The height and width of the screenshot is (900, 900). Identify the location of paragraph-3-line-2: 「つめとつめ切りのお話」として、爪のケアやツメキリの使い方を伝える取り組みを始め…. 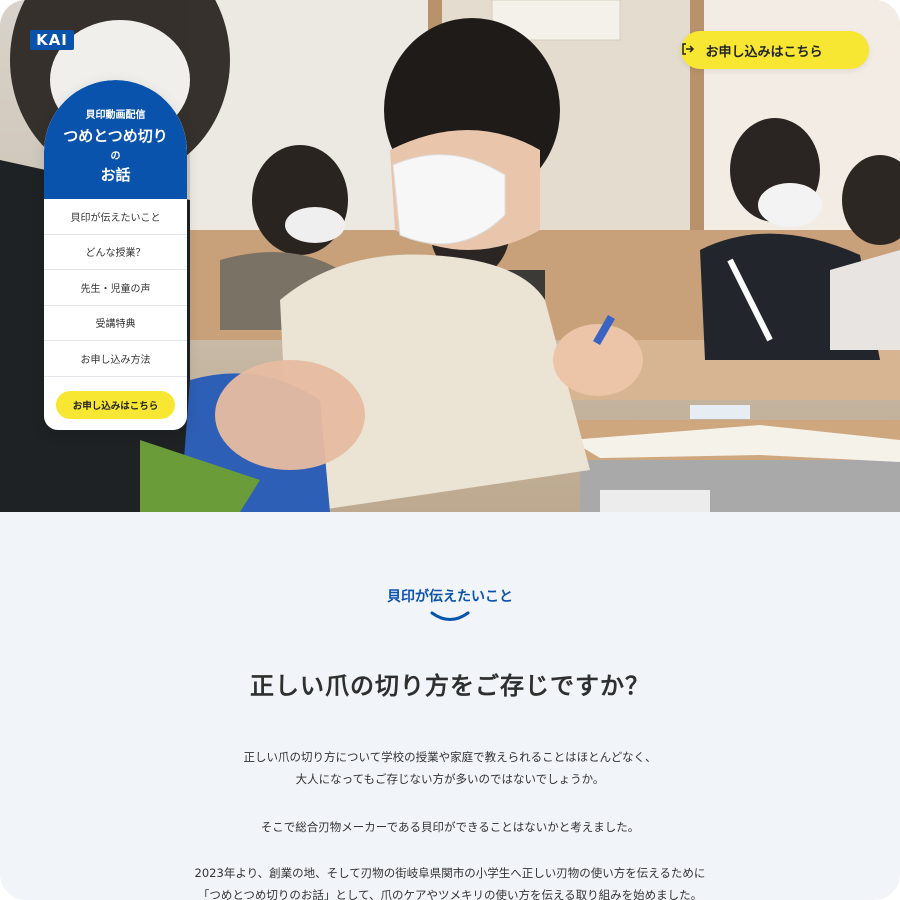
(450, 894).